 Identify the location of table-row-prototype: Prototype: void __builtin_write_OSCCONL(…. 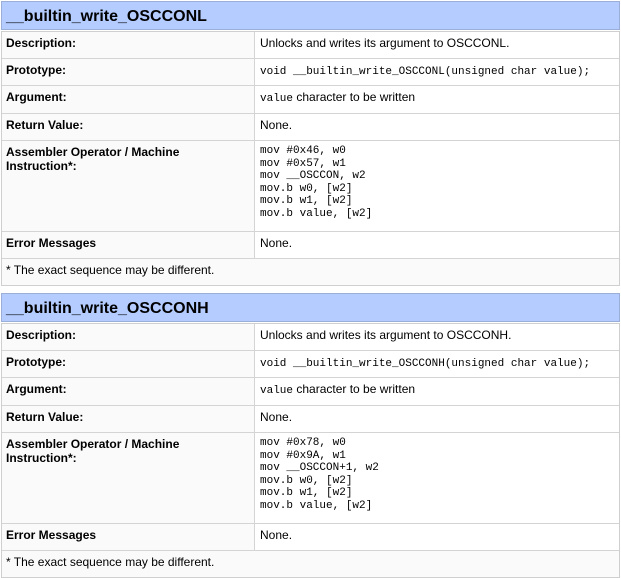
(310, 72).